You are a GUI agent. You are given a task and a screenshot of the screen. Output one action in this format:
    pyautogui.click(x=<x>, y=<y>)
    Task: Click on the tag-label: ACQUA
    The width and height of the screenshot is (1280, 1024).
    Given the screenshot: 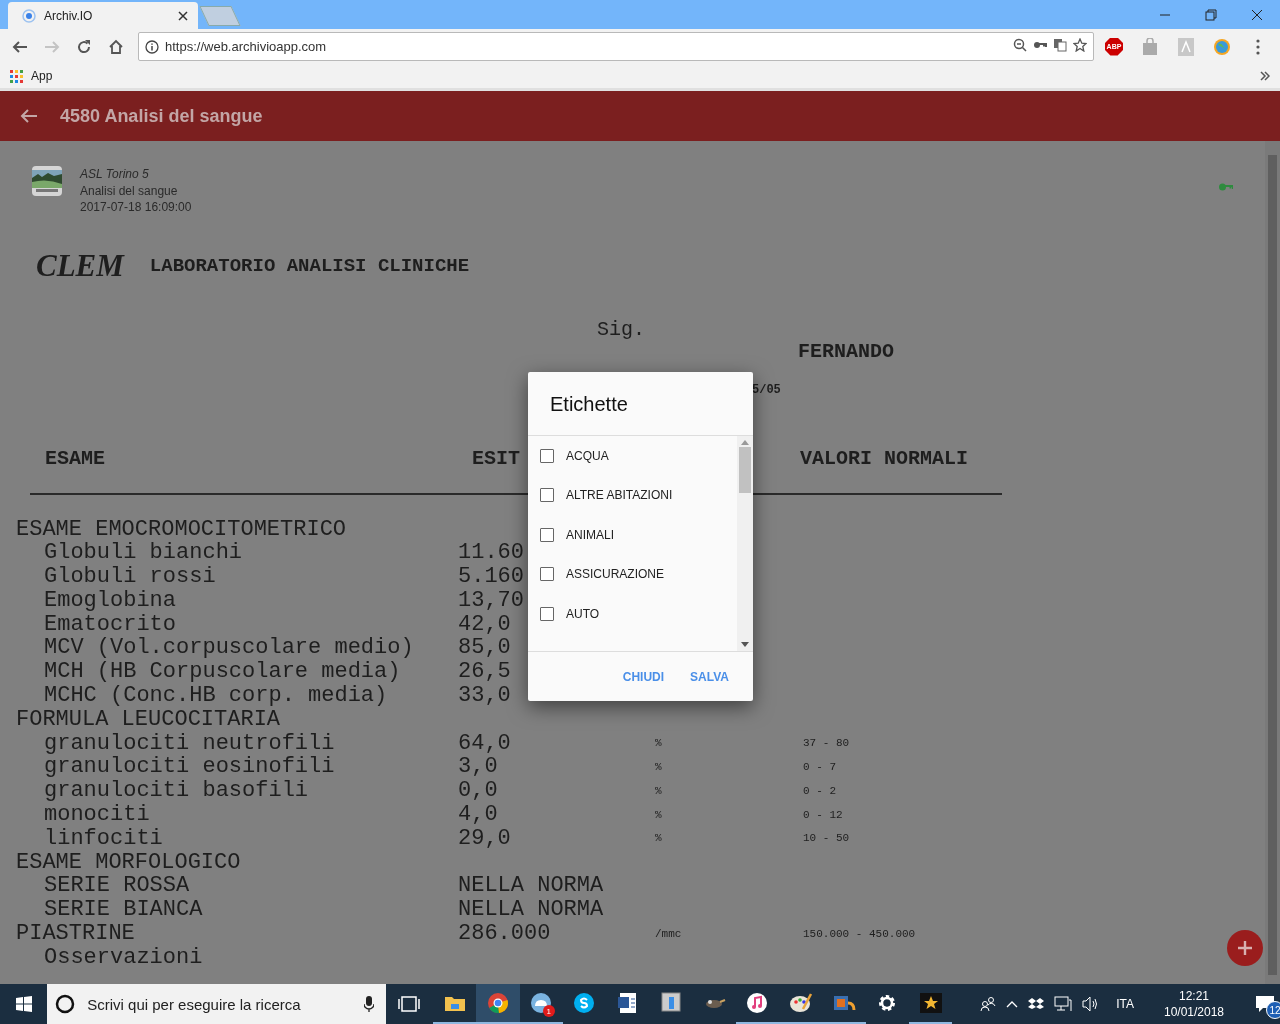 What is the action you would take?
    pyautogui.click(x=587, y=455)
    